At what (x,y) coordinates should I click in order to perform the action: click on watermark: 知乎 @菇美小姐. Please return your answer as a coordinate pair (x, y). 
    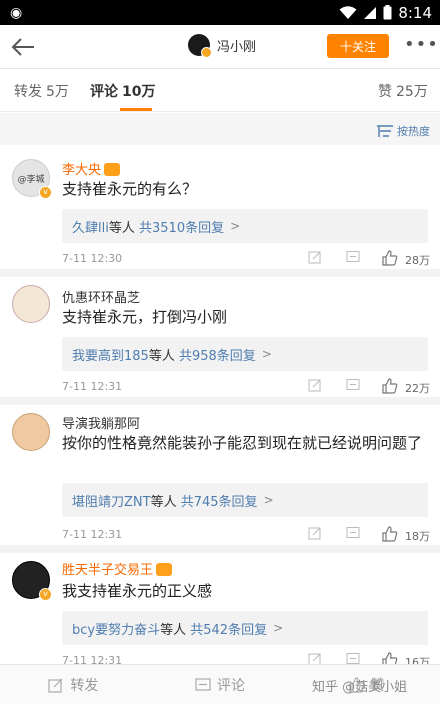
    Looking at the image, I should click on (360, 687).